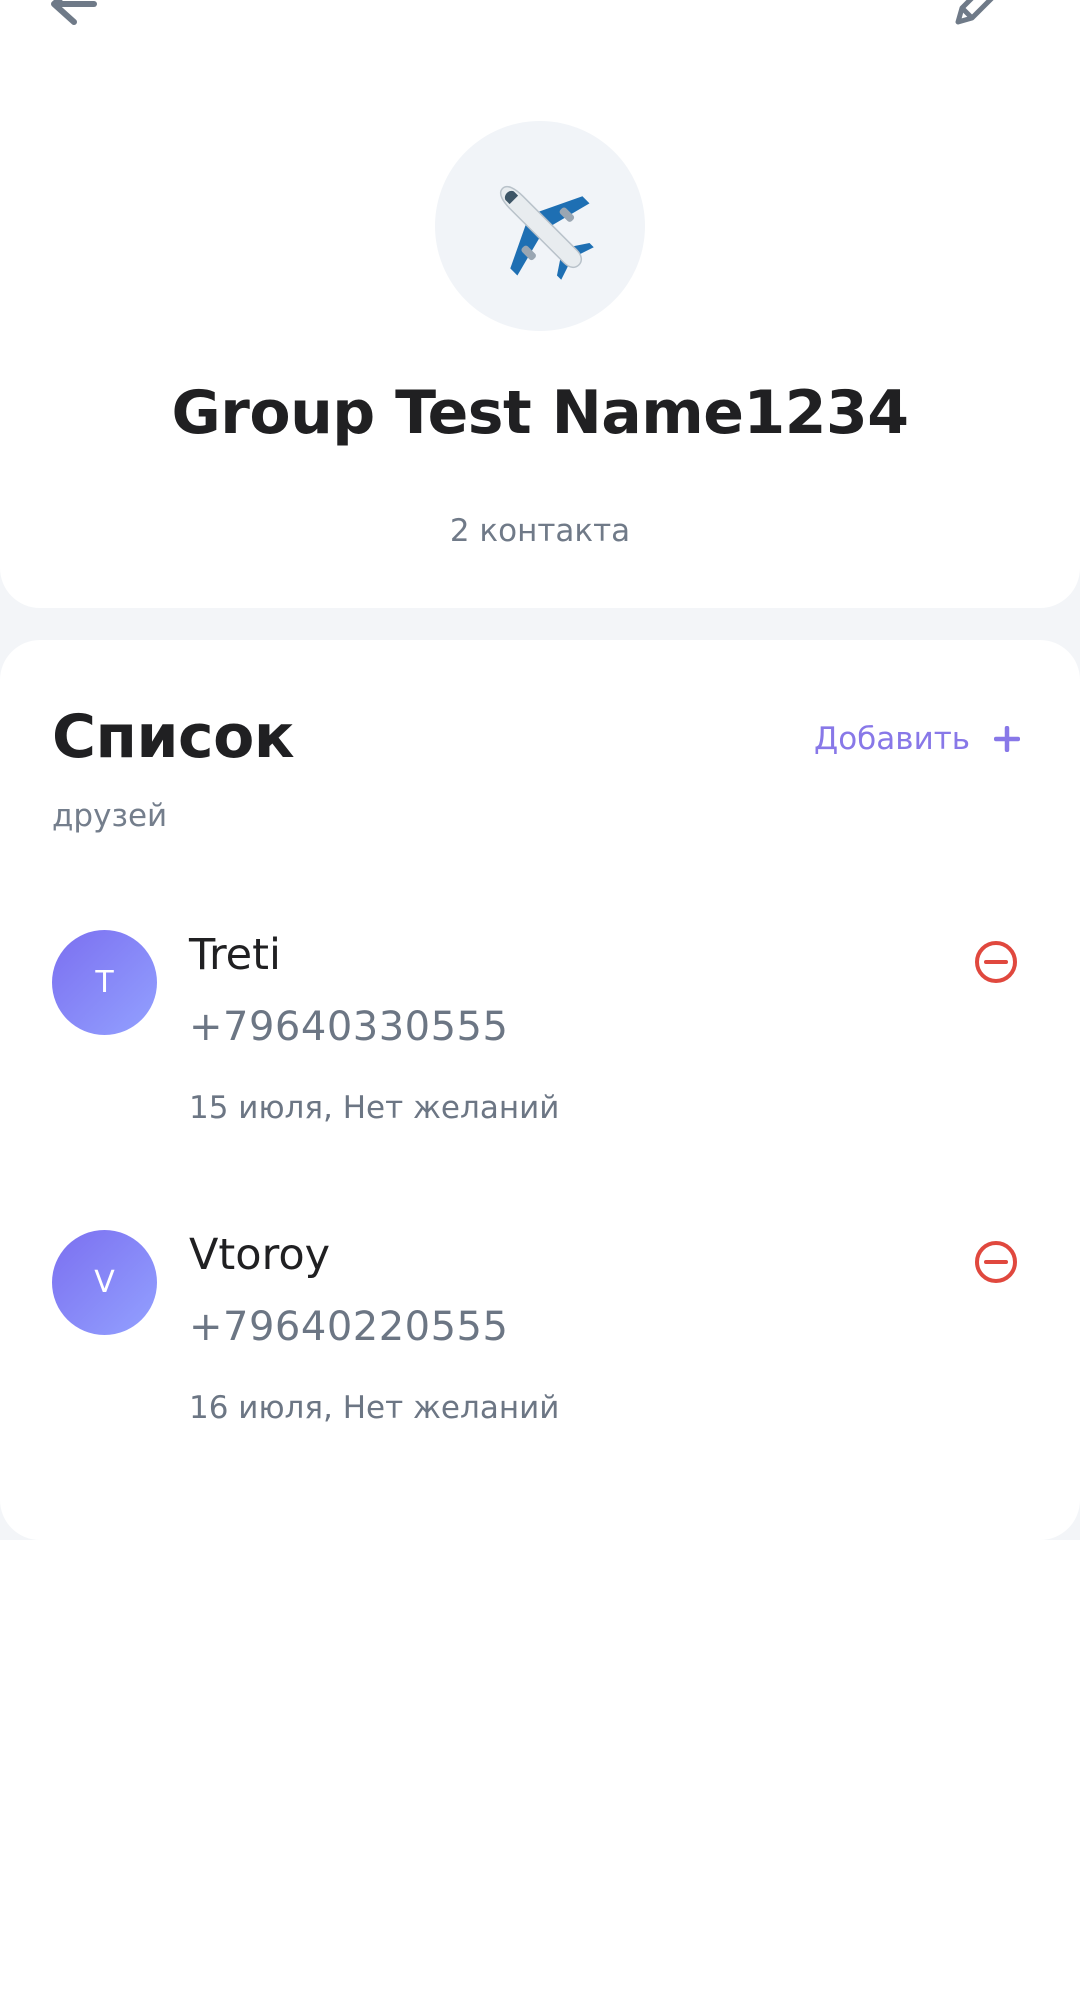  I want to click on avatar: T, so click(104, 982).